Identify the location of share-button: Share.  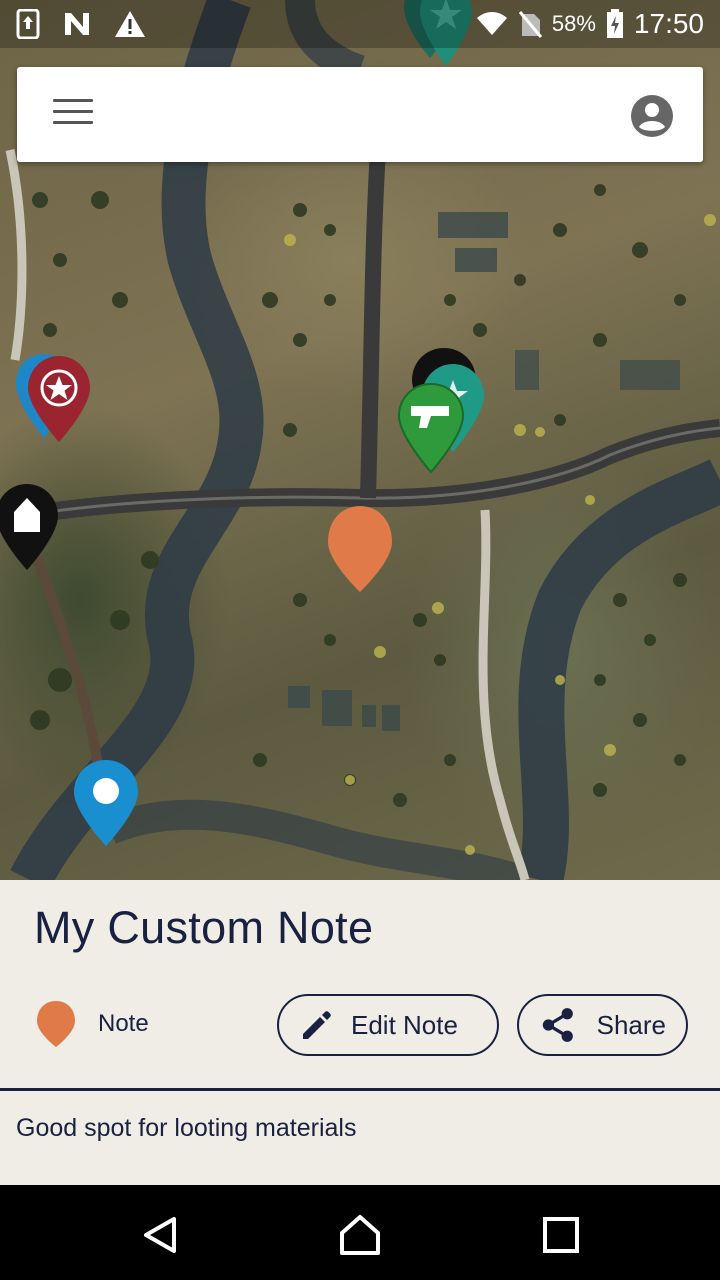
(602, 1025).